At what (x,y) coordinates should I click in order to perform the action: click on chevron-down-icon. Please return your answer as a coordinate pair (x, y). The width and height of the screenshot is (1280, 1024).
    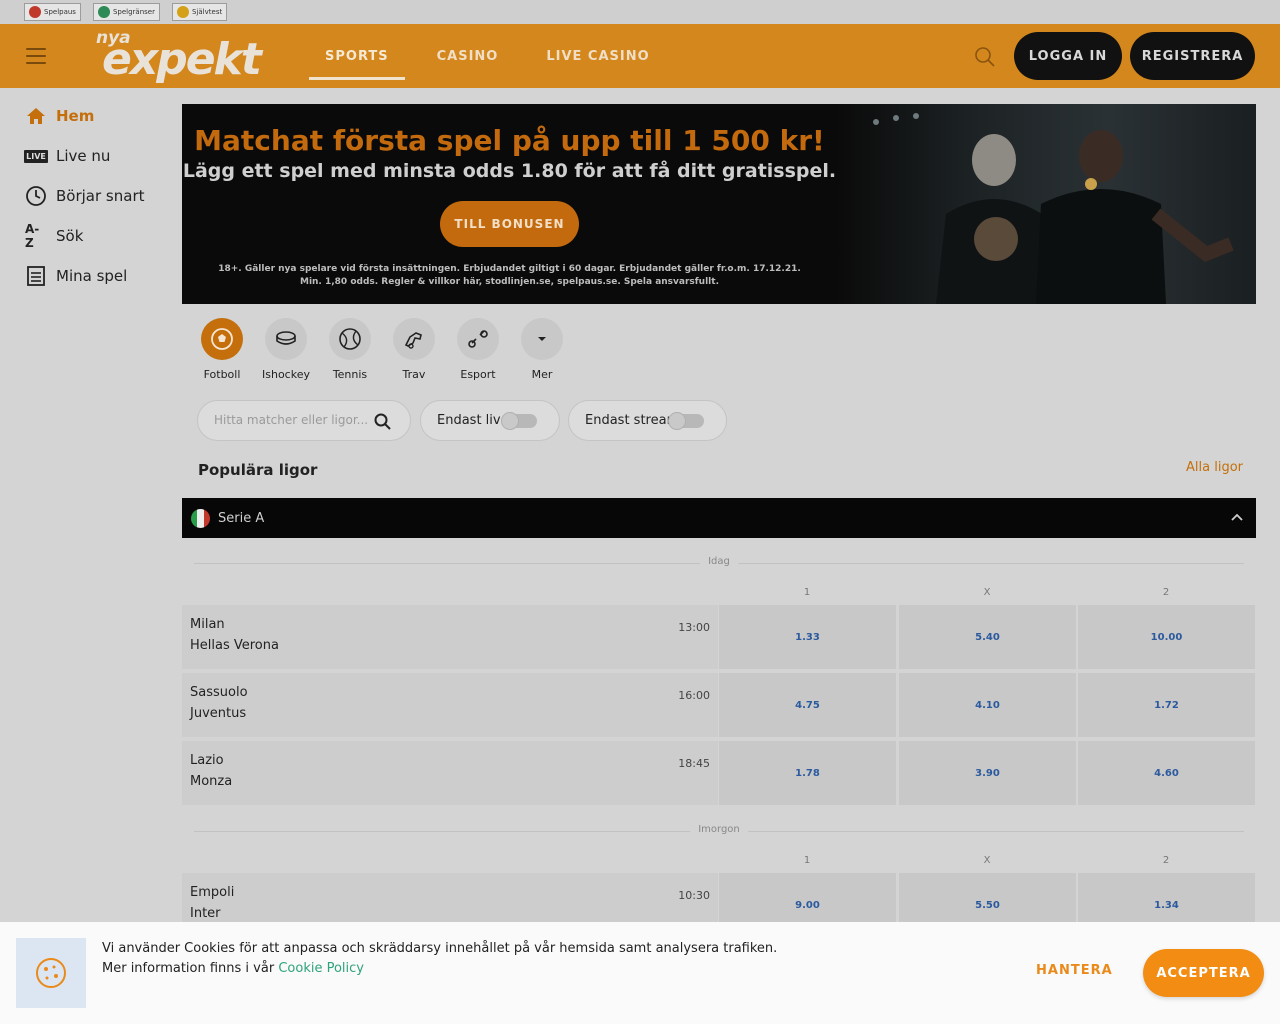
    Looking at the image, I should click on (542, 339).